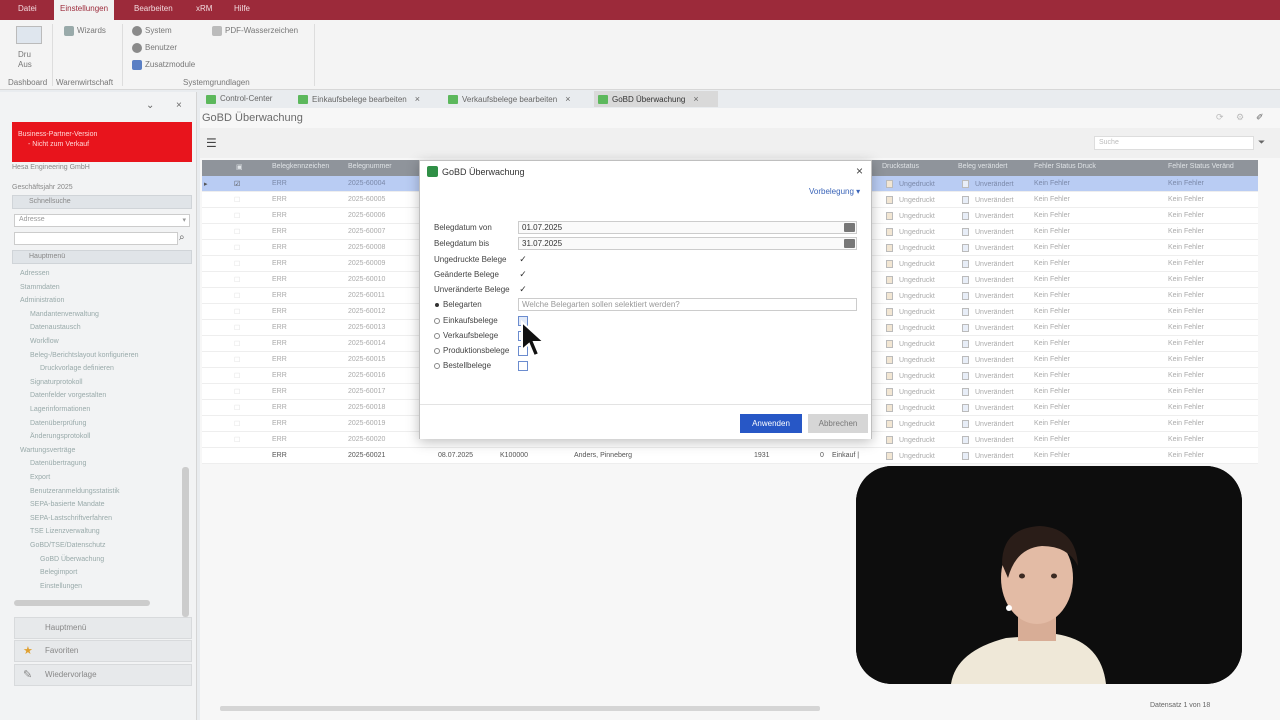  I want to click on search-icon: ⌕, so click(182, 237).